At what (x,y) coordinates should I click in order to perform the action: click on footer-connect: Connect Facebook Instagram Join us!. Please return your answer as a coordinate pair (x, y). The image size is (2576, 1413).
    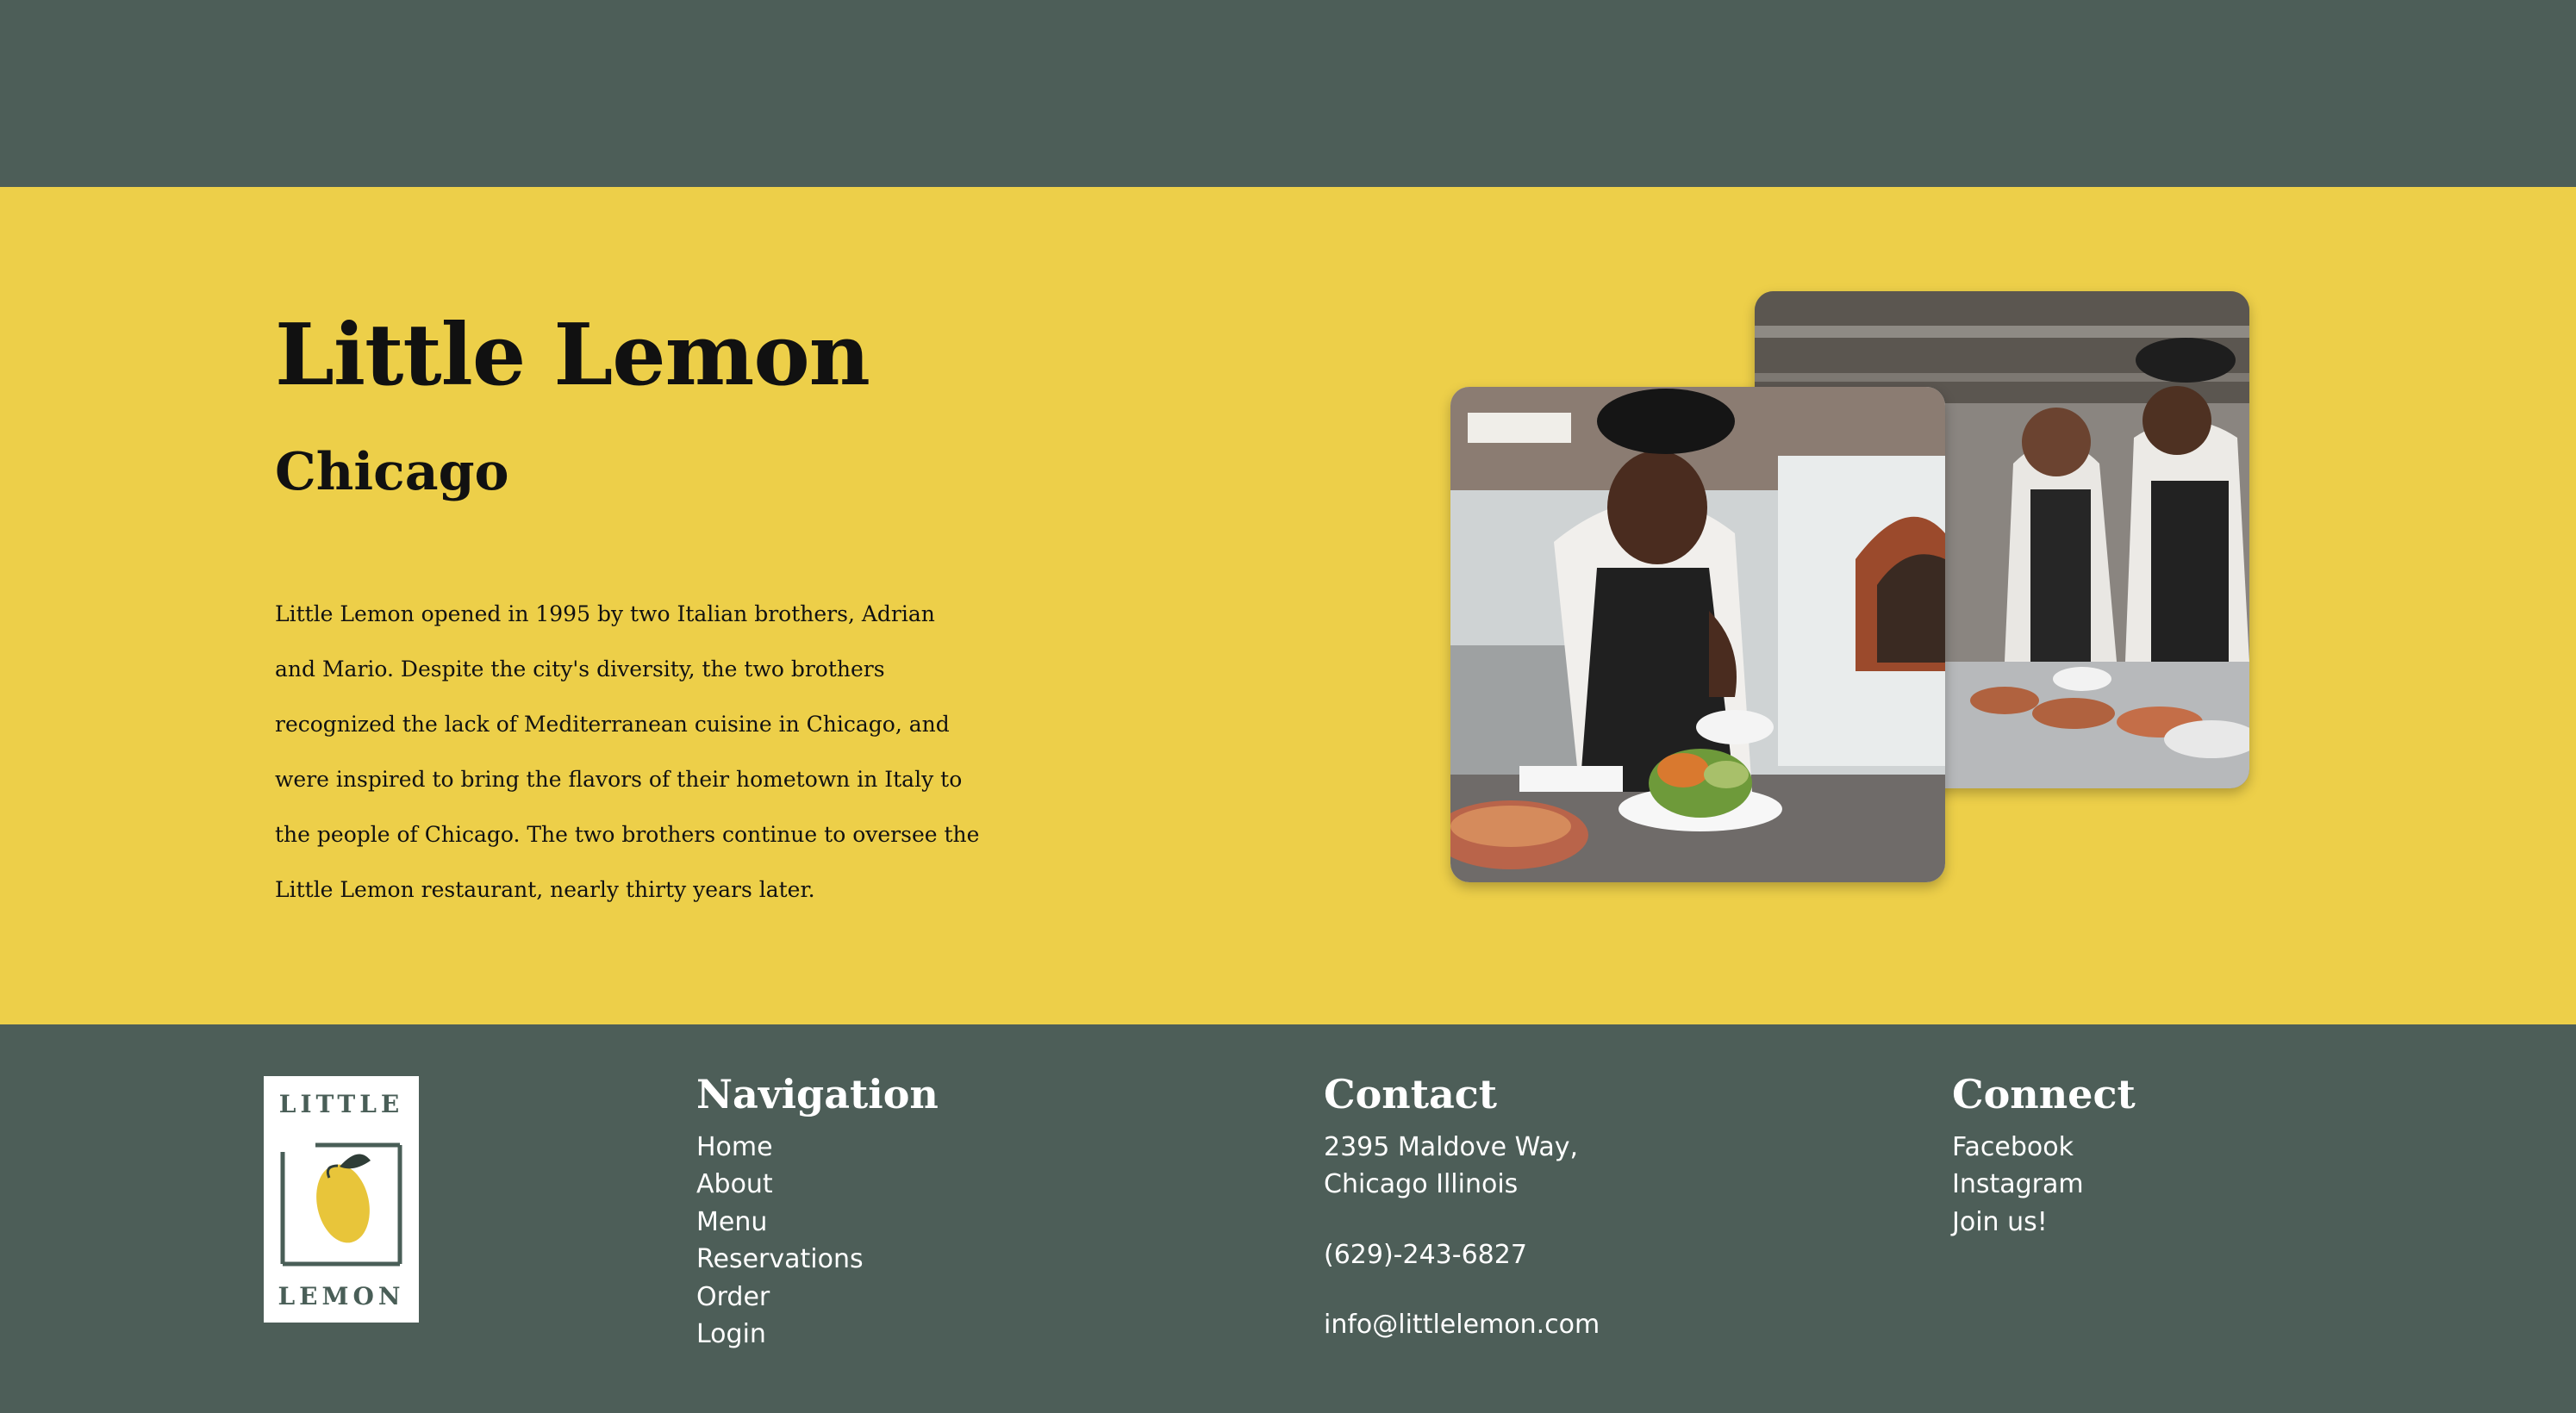
    Looking at the image, I should click on (2044, 1157).